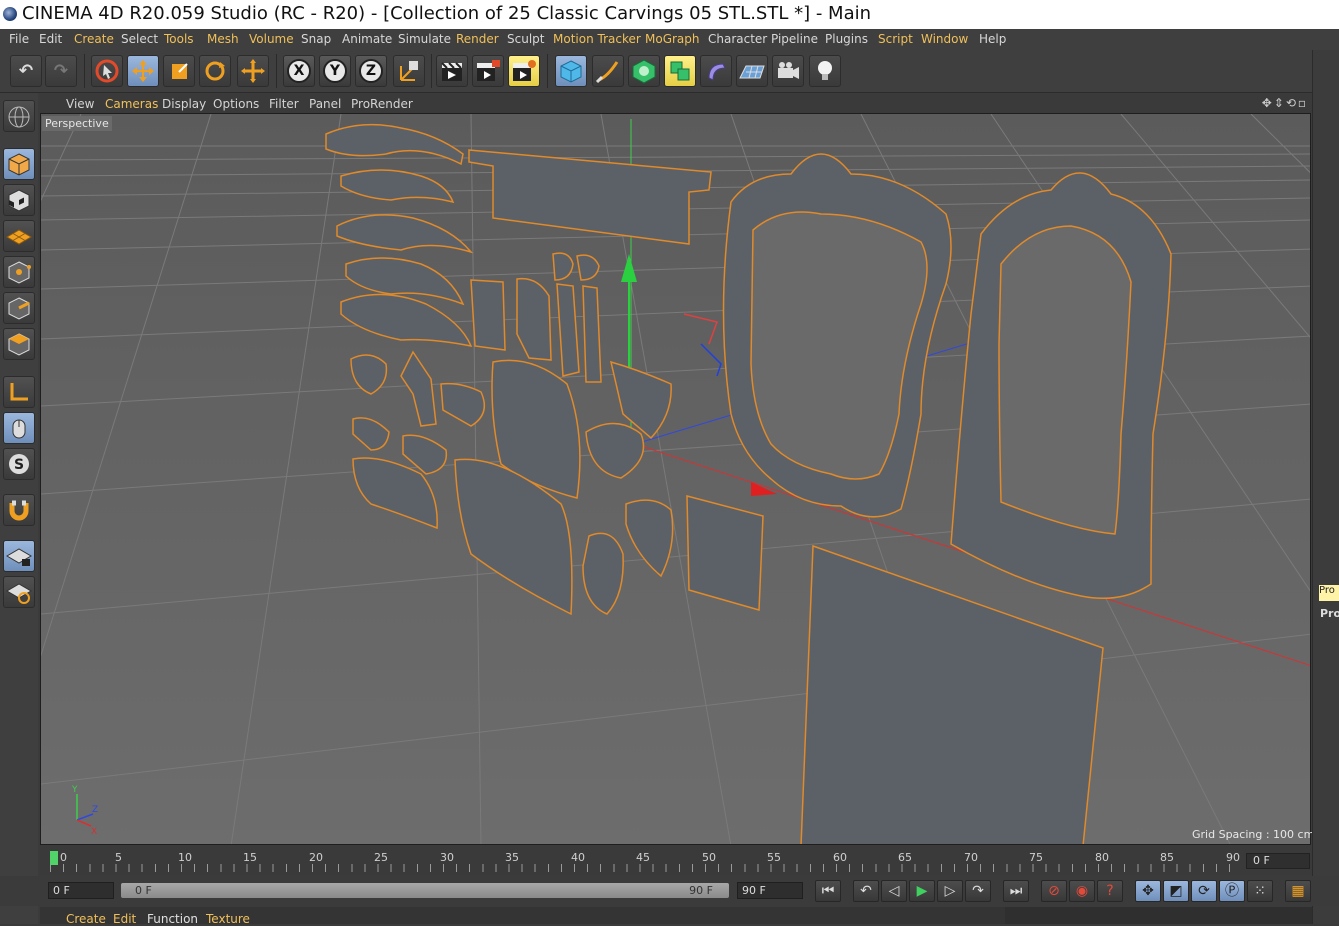 This screenshot has width=1339, height=926. What do you see at coordinates (19, 592) in the screenshot?
I see `workplane-align-button` at bounding box center [19, 592].